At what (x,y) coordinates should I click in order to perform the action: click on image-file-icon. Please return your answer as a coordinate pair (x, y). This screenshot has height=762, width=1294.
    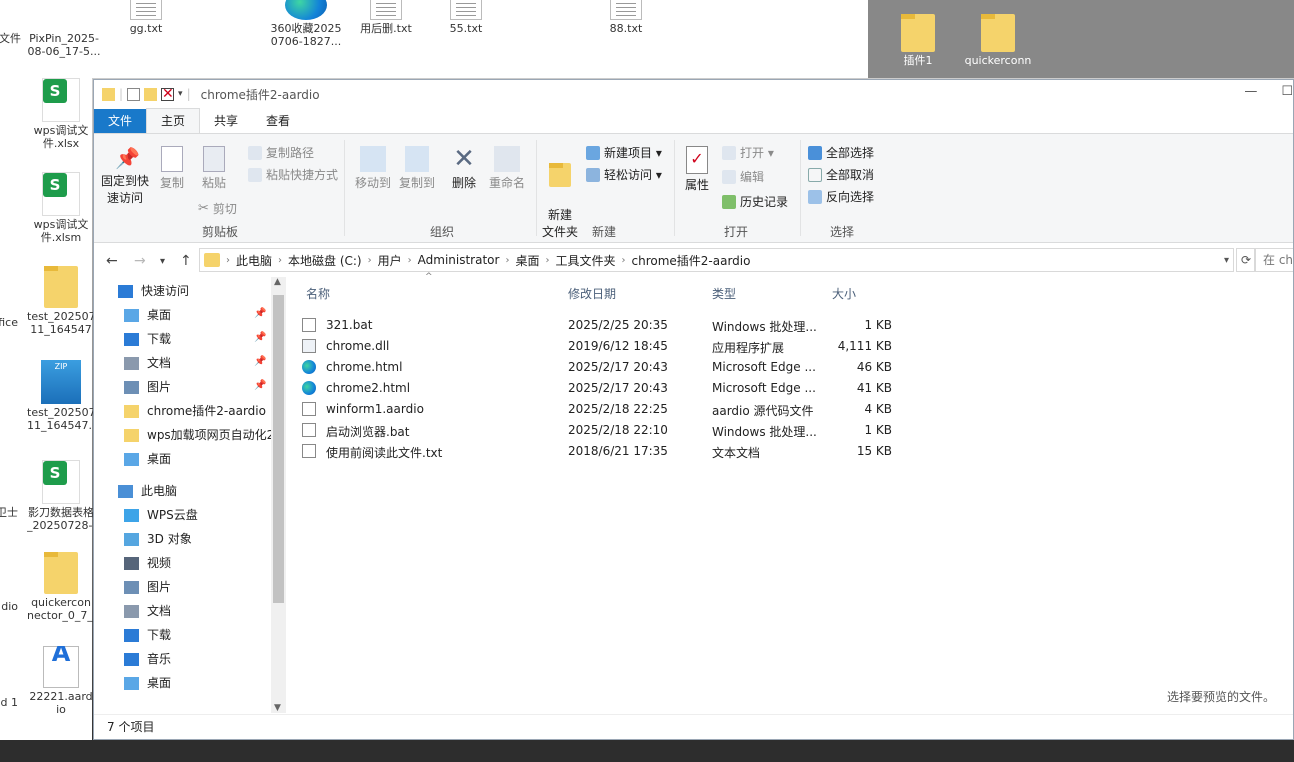
    Looking at the image, I should click on (64, 15).